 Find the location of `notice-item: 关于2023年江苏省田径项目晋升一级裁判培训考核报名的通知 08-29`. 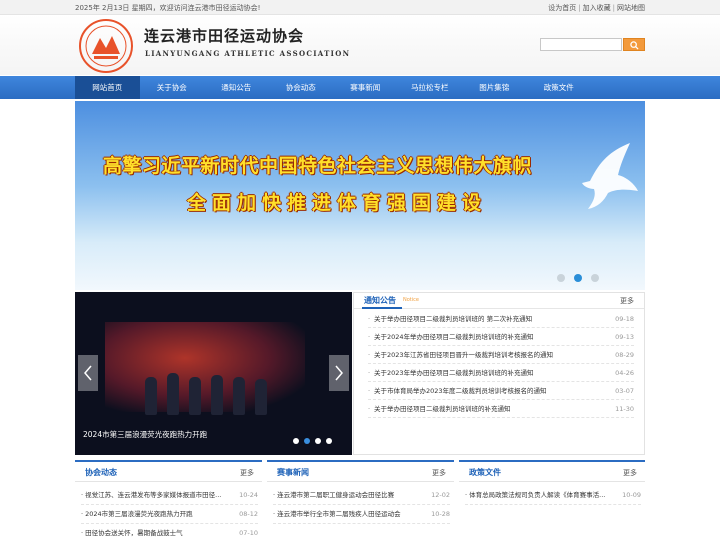

notice-item: 关于2023年江苏省田径项目晋升一级裁判培训考核报名的通知 08-29 is located at coordinates (501, 355).